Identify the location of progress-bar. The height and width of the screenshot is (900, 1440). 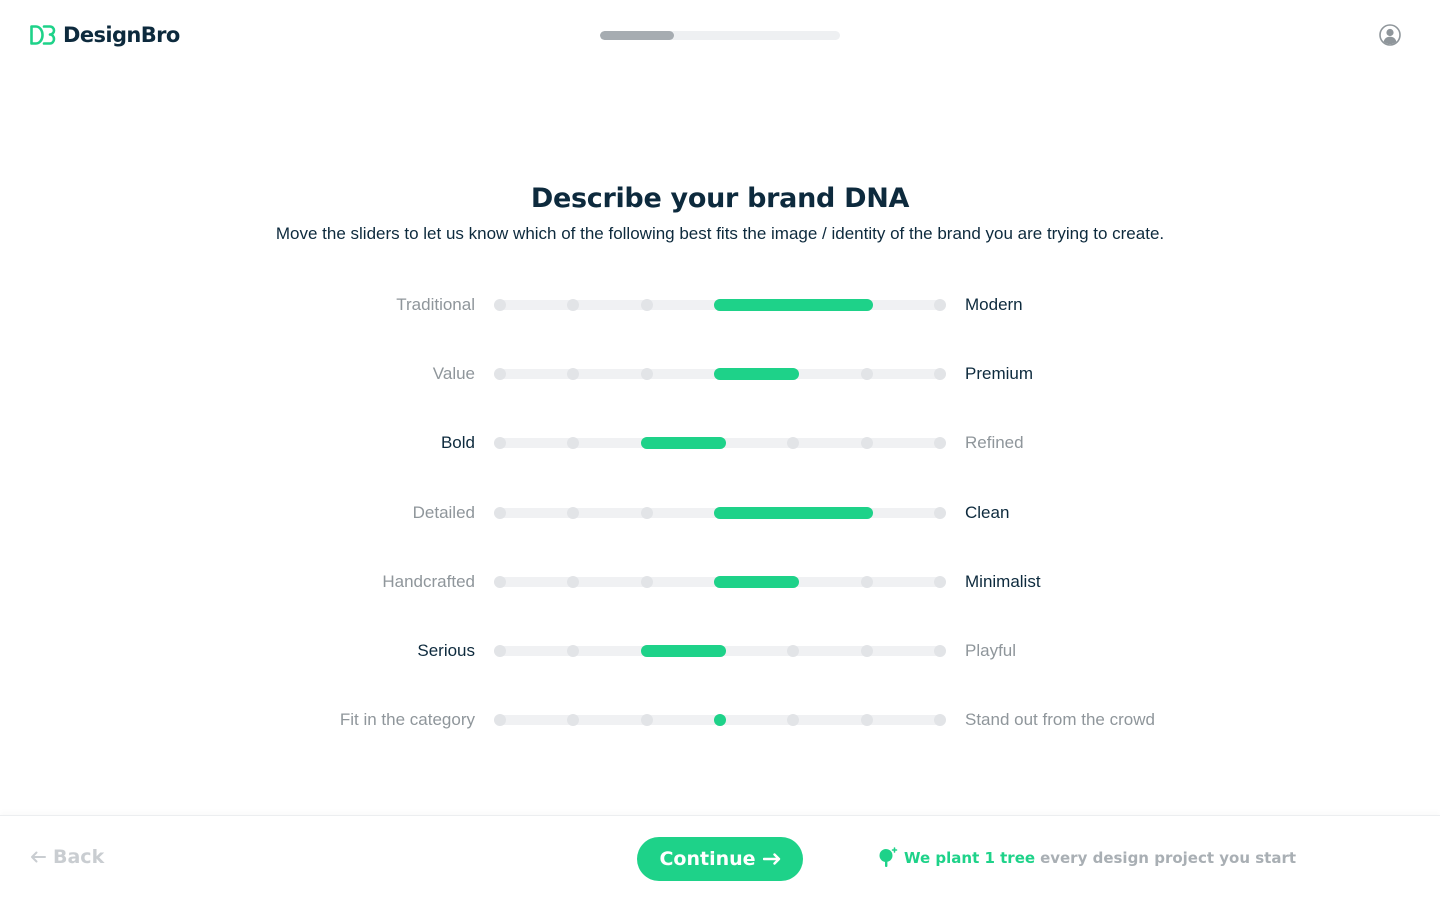
(720, 35).